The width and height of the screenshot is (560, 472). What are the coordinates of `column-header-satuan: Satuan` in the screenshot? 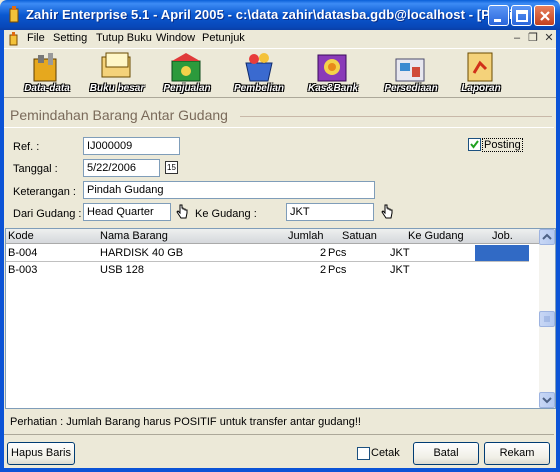 It's located at (359, 236).